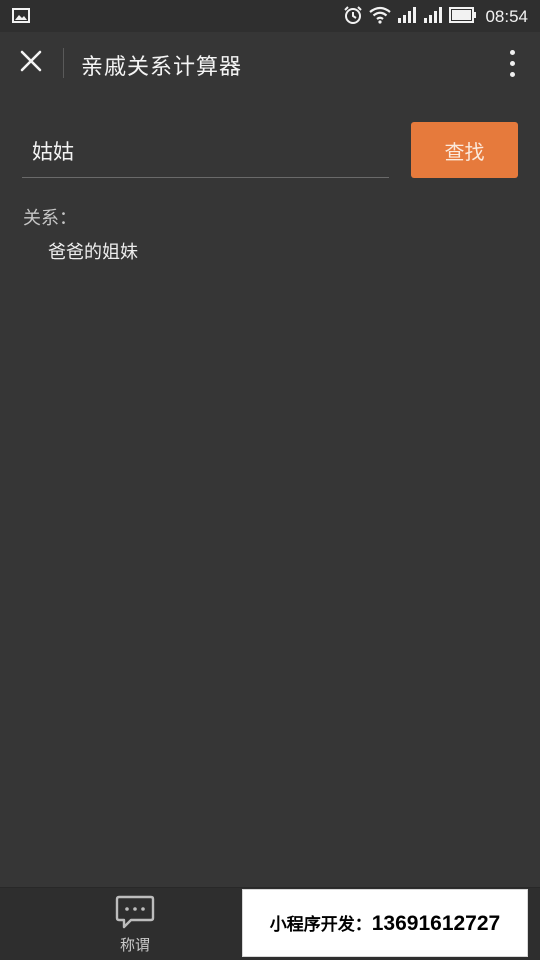 This screenshot has width=540, height=960. What do you see at coordinates (270, 16) in the screenshot?
I see `status-bar: 08:54` at bounding box center [270, 16].